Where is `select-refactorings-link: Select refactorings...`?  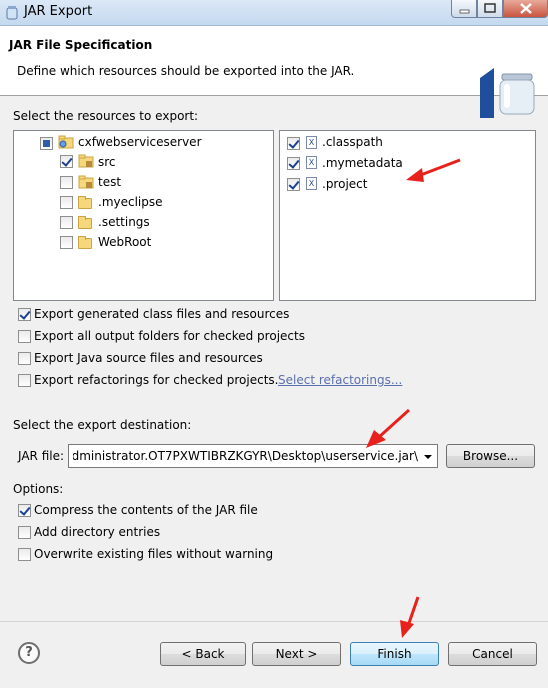
select-refactorings-link: Select refactorings... is located at coordinates (340, 380).